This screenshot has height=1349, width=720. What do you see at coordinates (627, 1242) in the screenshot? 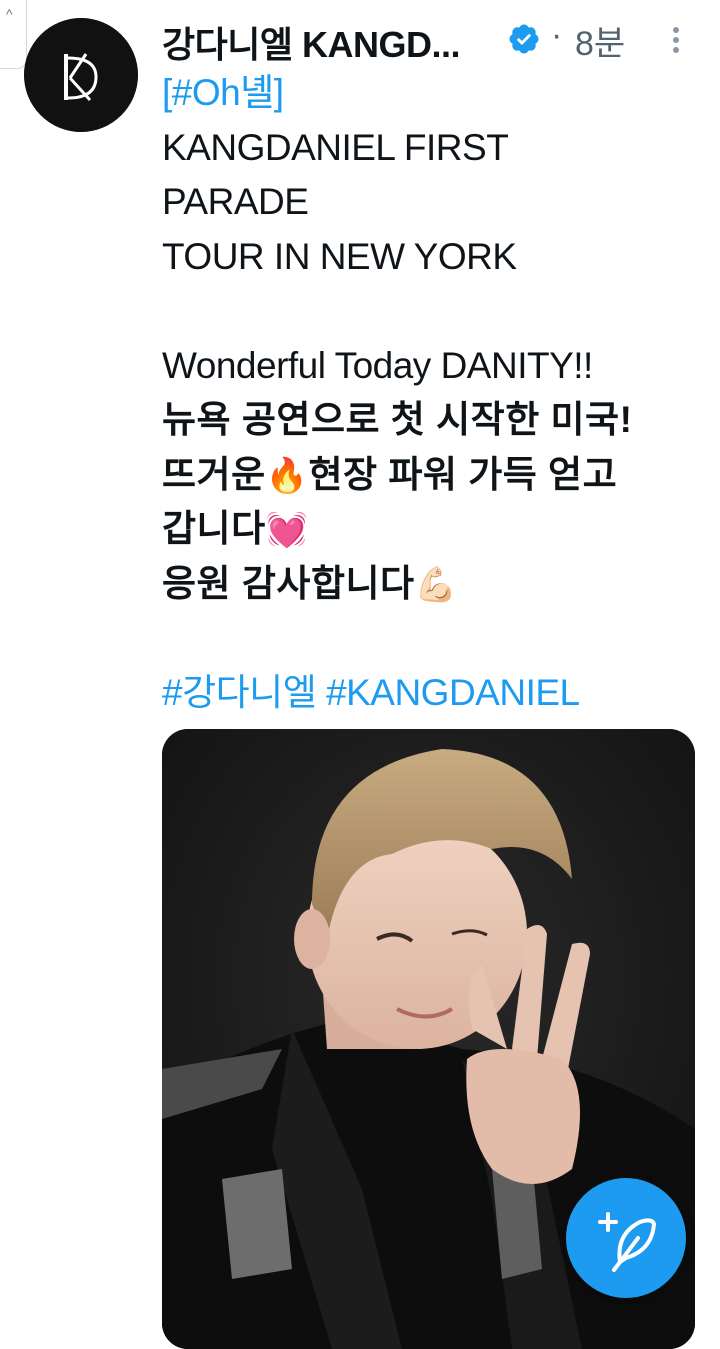
I see `compose-tweet-icon` at bounding box center [627, 1242].